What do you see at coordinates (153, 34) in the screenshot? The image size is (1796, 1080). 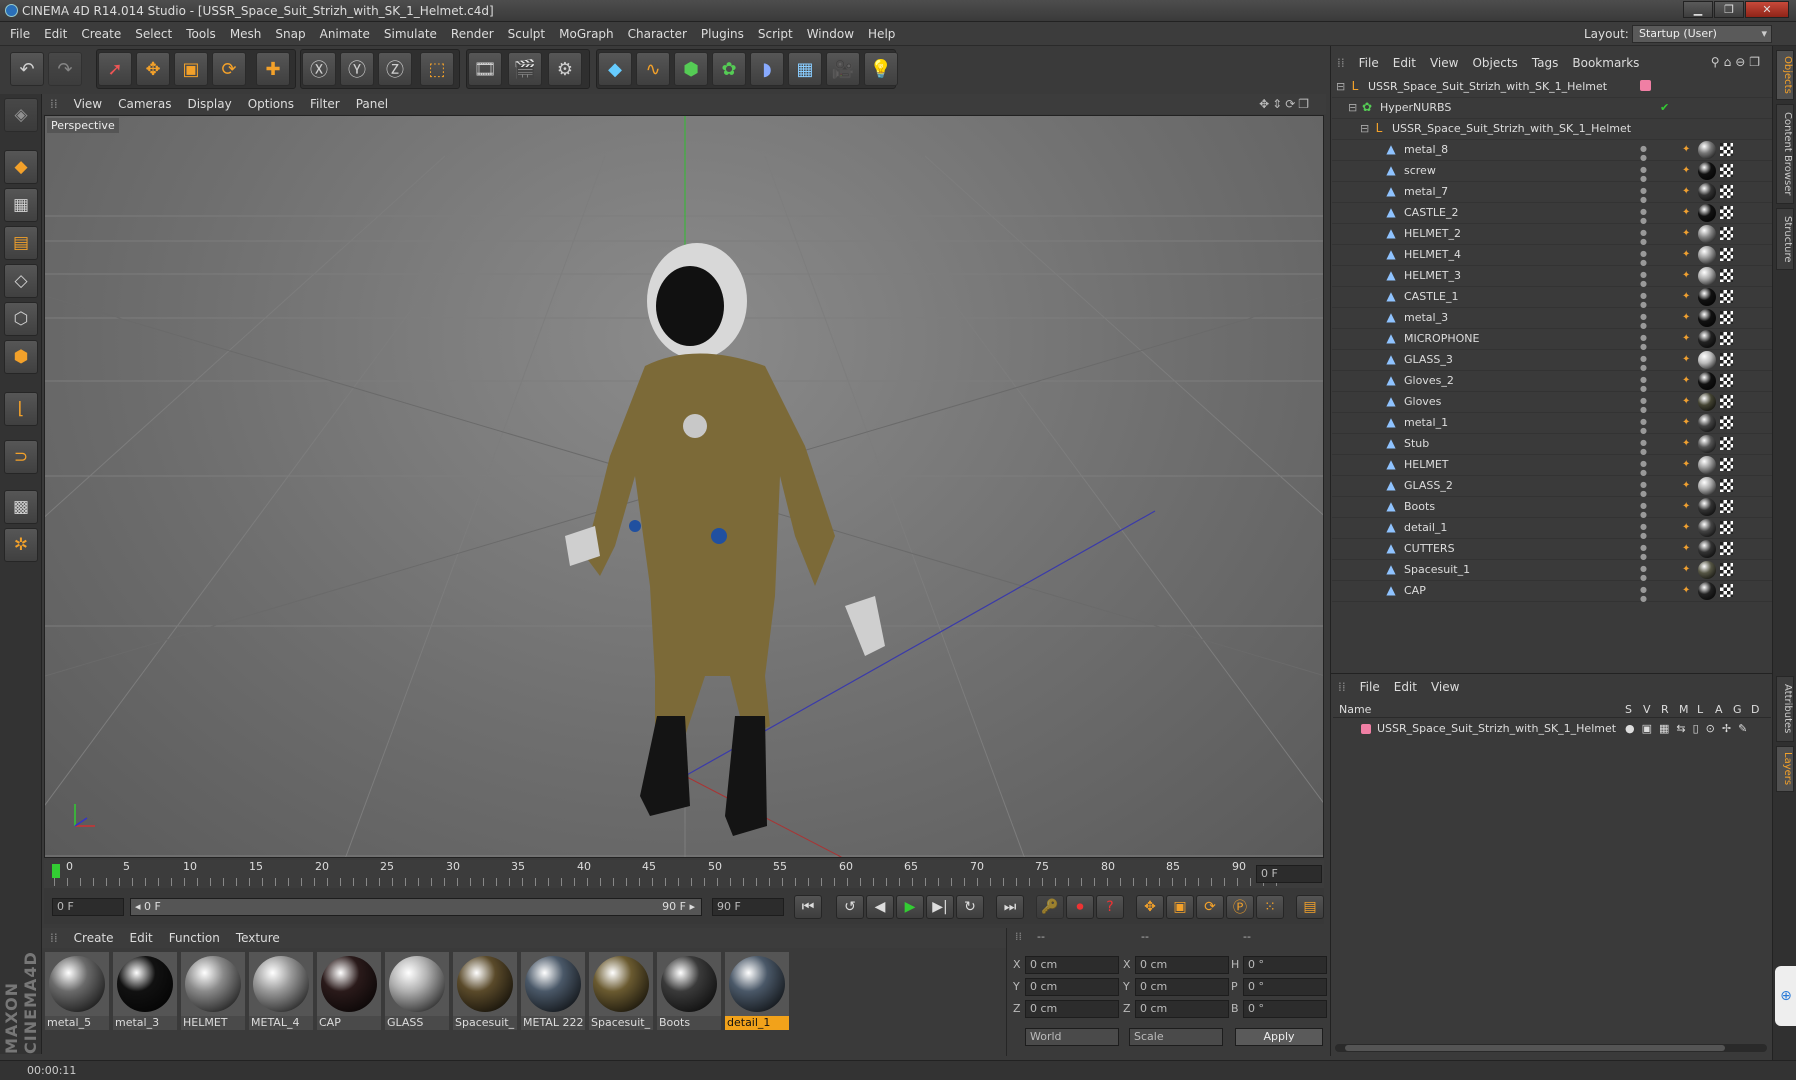 I see `menu-select: Select` at bounding box center [153, 34].